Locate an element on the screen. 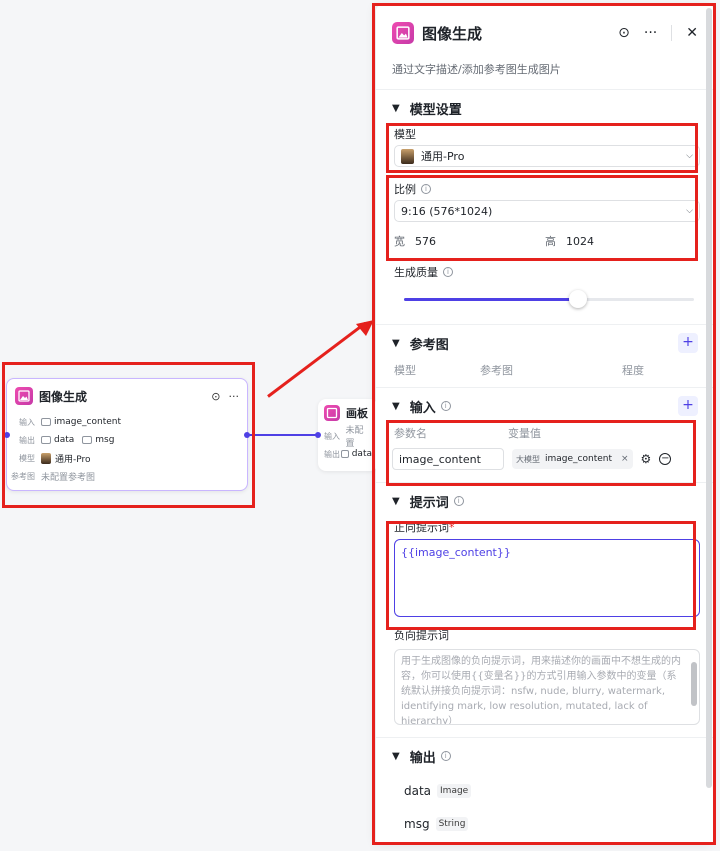 Image resolution: width=720 pixels, height=851 pixels. input-section: ▼ 输入 i + is located at coordinates (545, 406).